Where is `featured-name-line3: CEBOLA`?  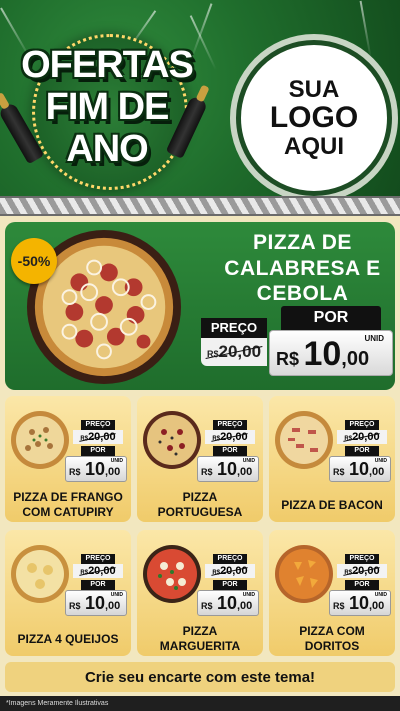 featured-name-line3: CEBOLA is located at coordinates (302, 294).